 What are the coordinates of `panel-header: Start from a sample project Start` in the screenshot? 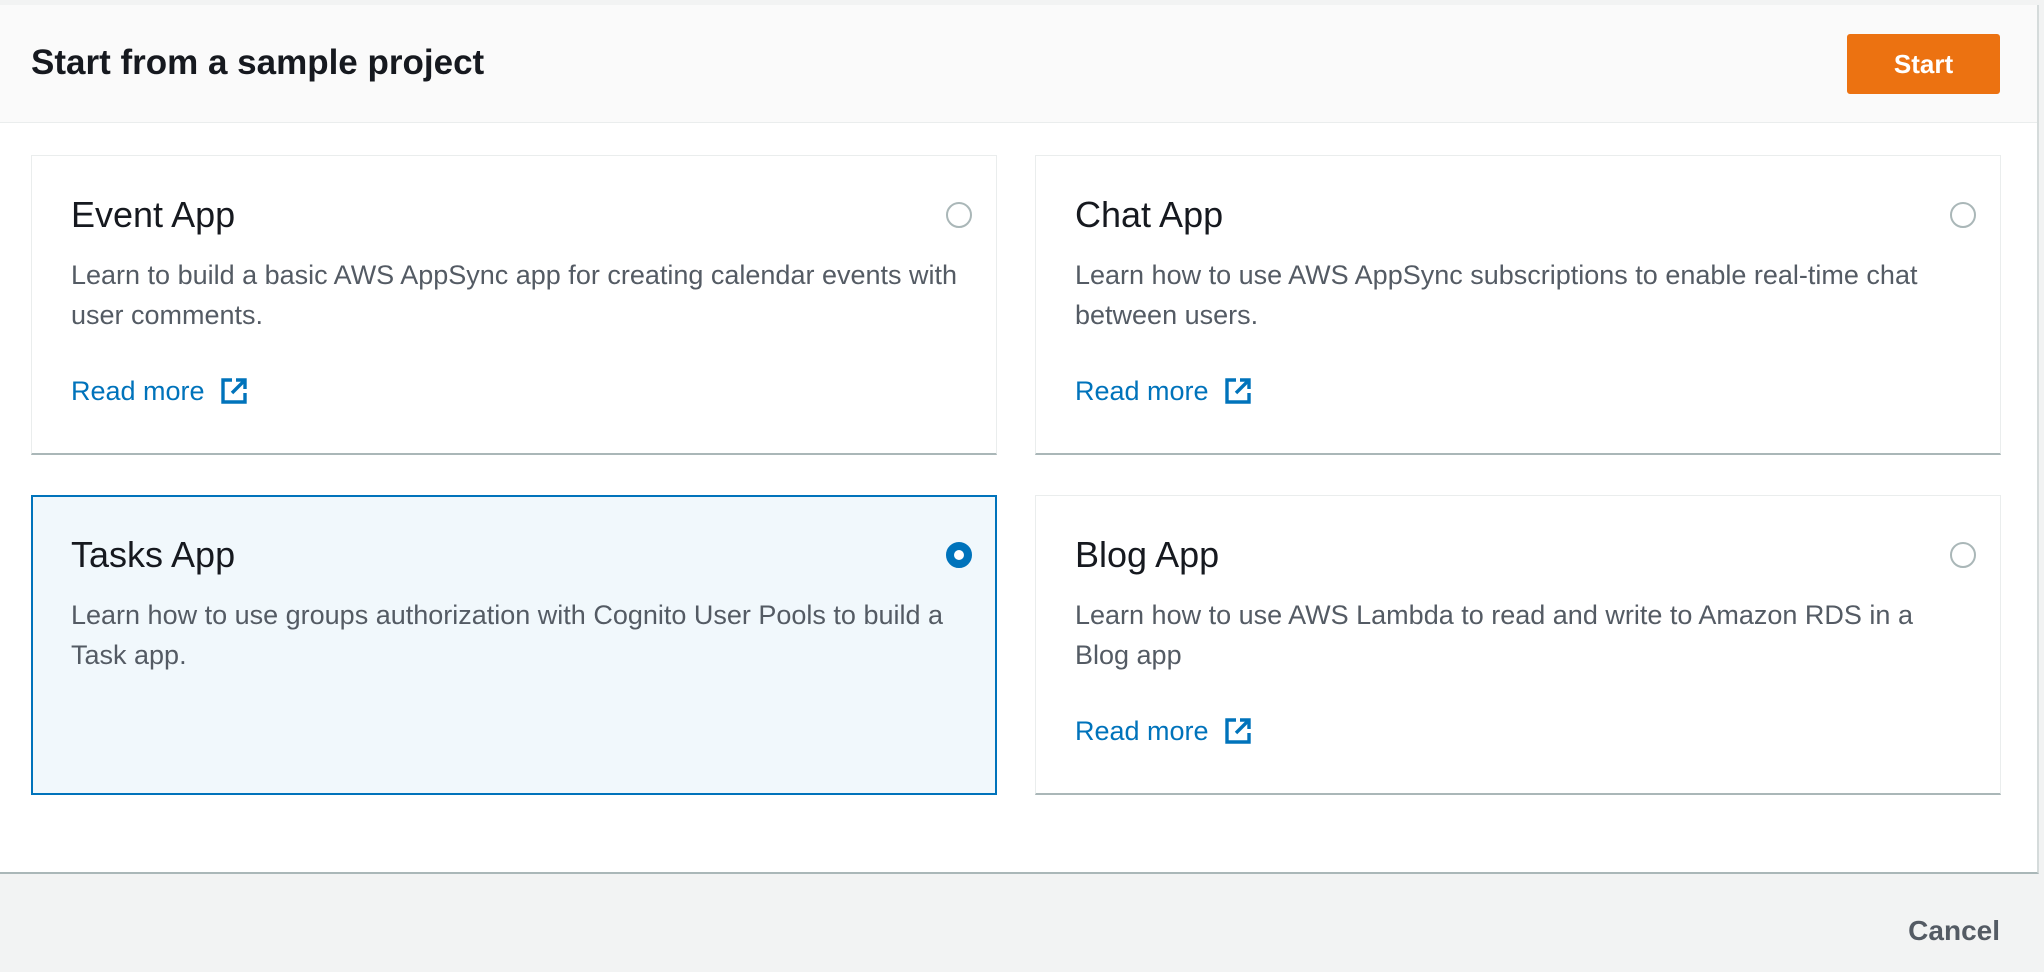 It's located at (1018, 64).